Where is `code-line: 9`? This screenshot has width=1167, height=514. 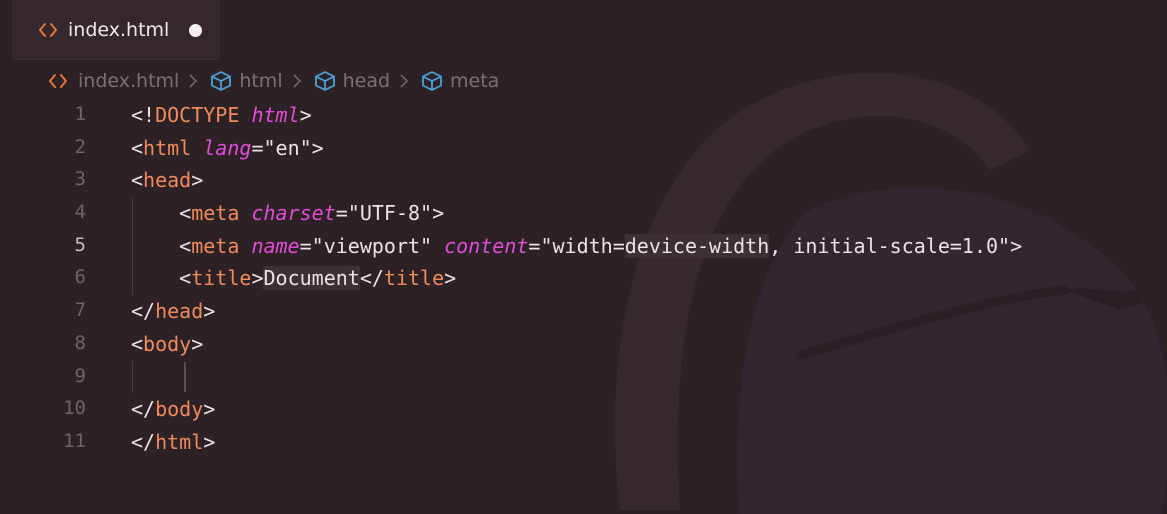
code-line: 9 is located at coordinates (583, 377).